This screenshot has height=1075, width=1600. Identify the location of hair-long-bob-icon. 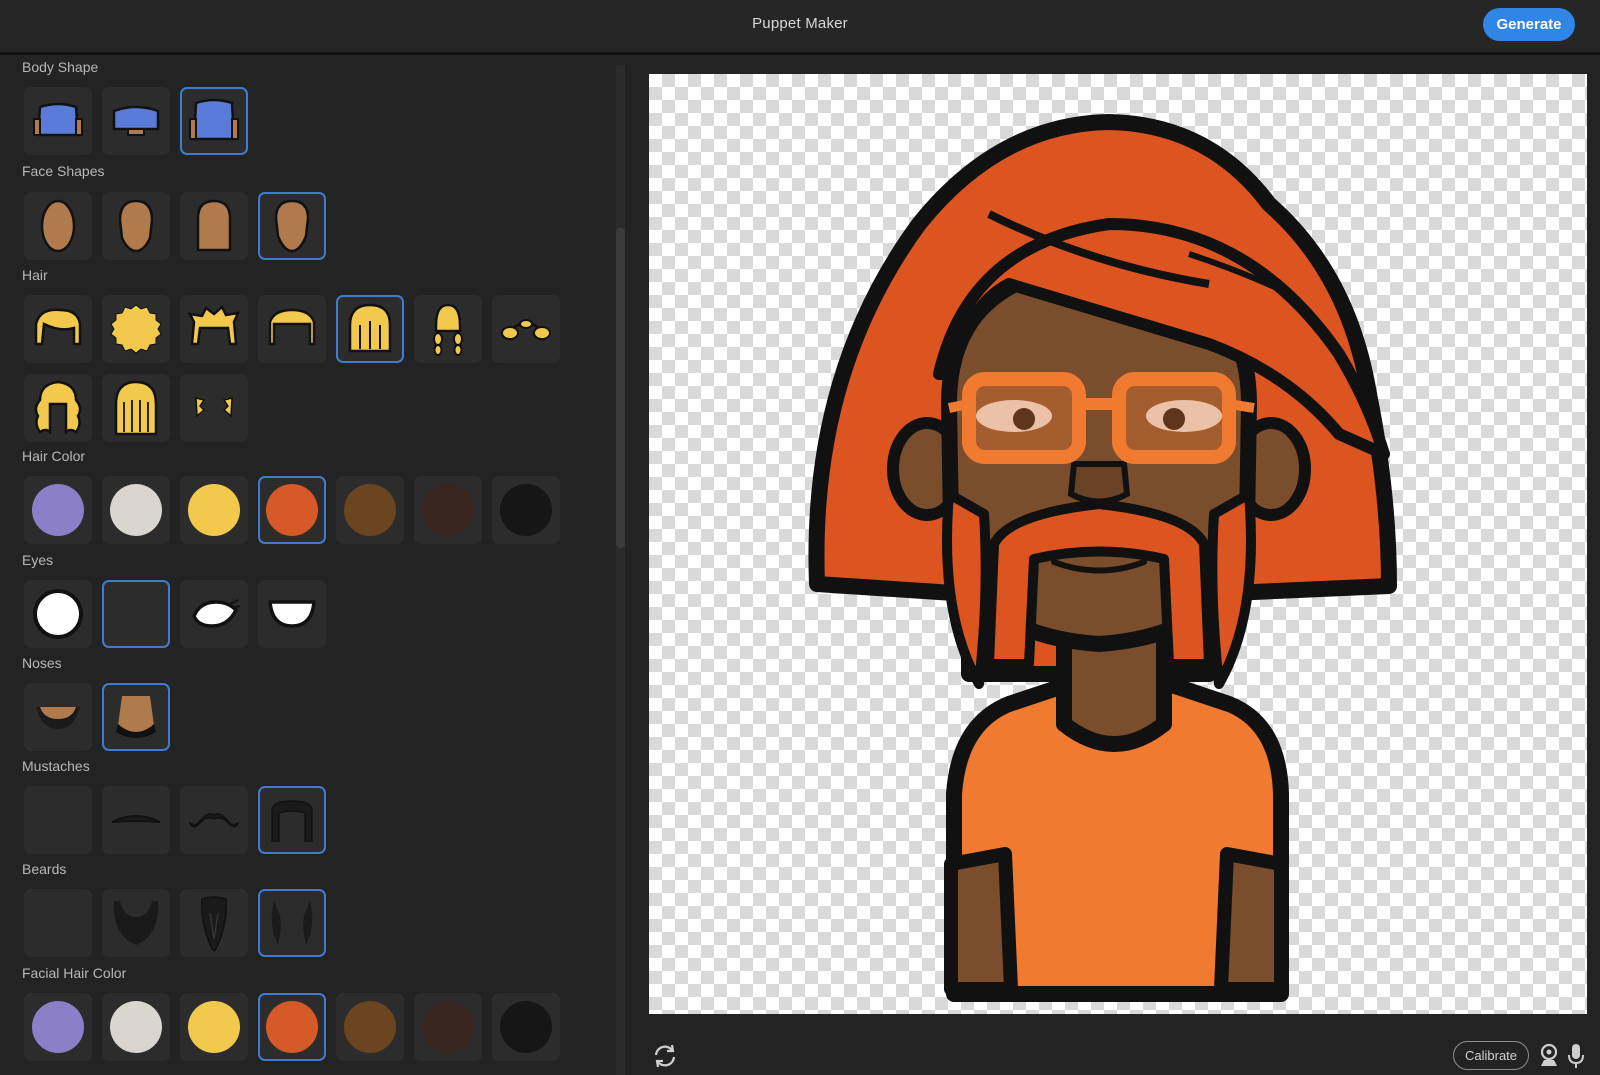
(136, 408).